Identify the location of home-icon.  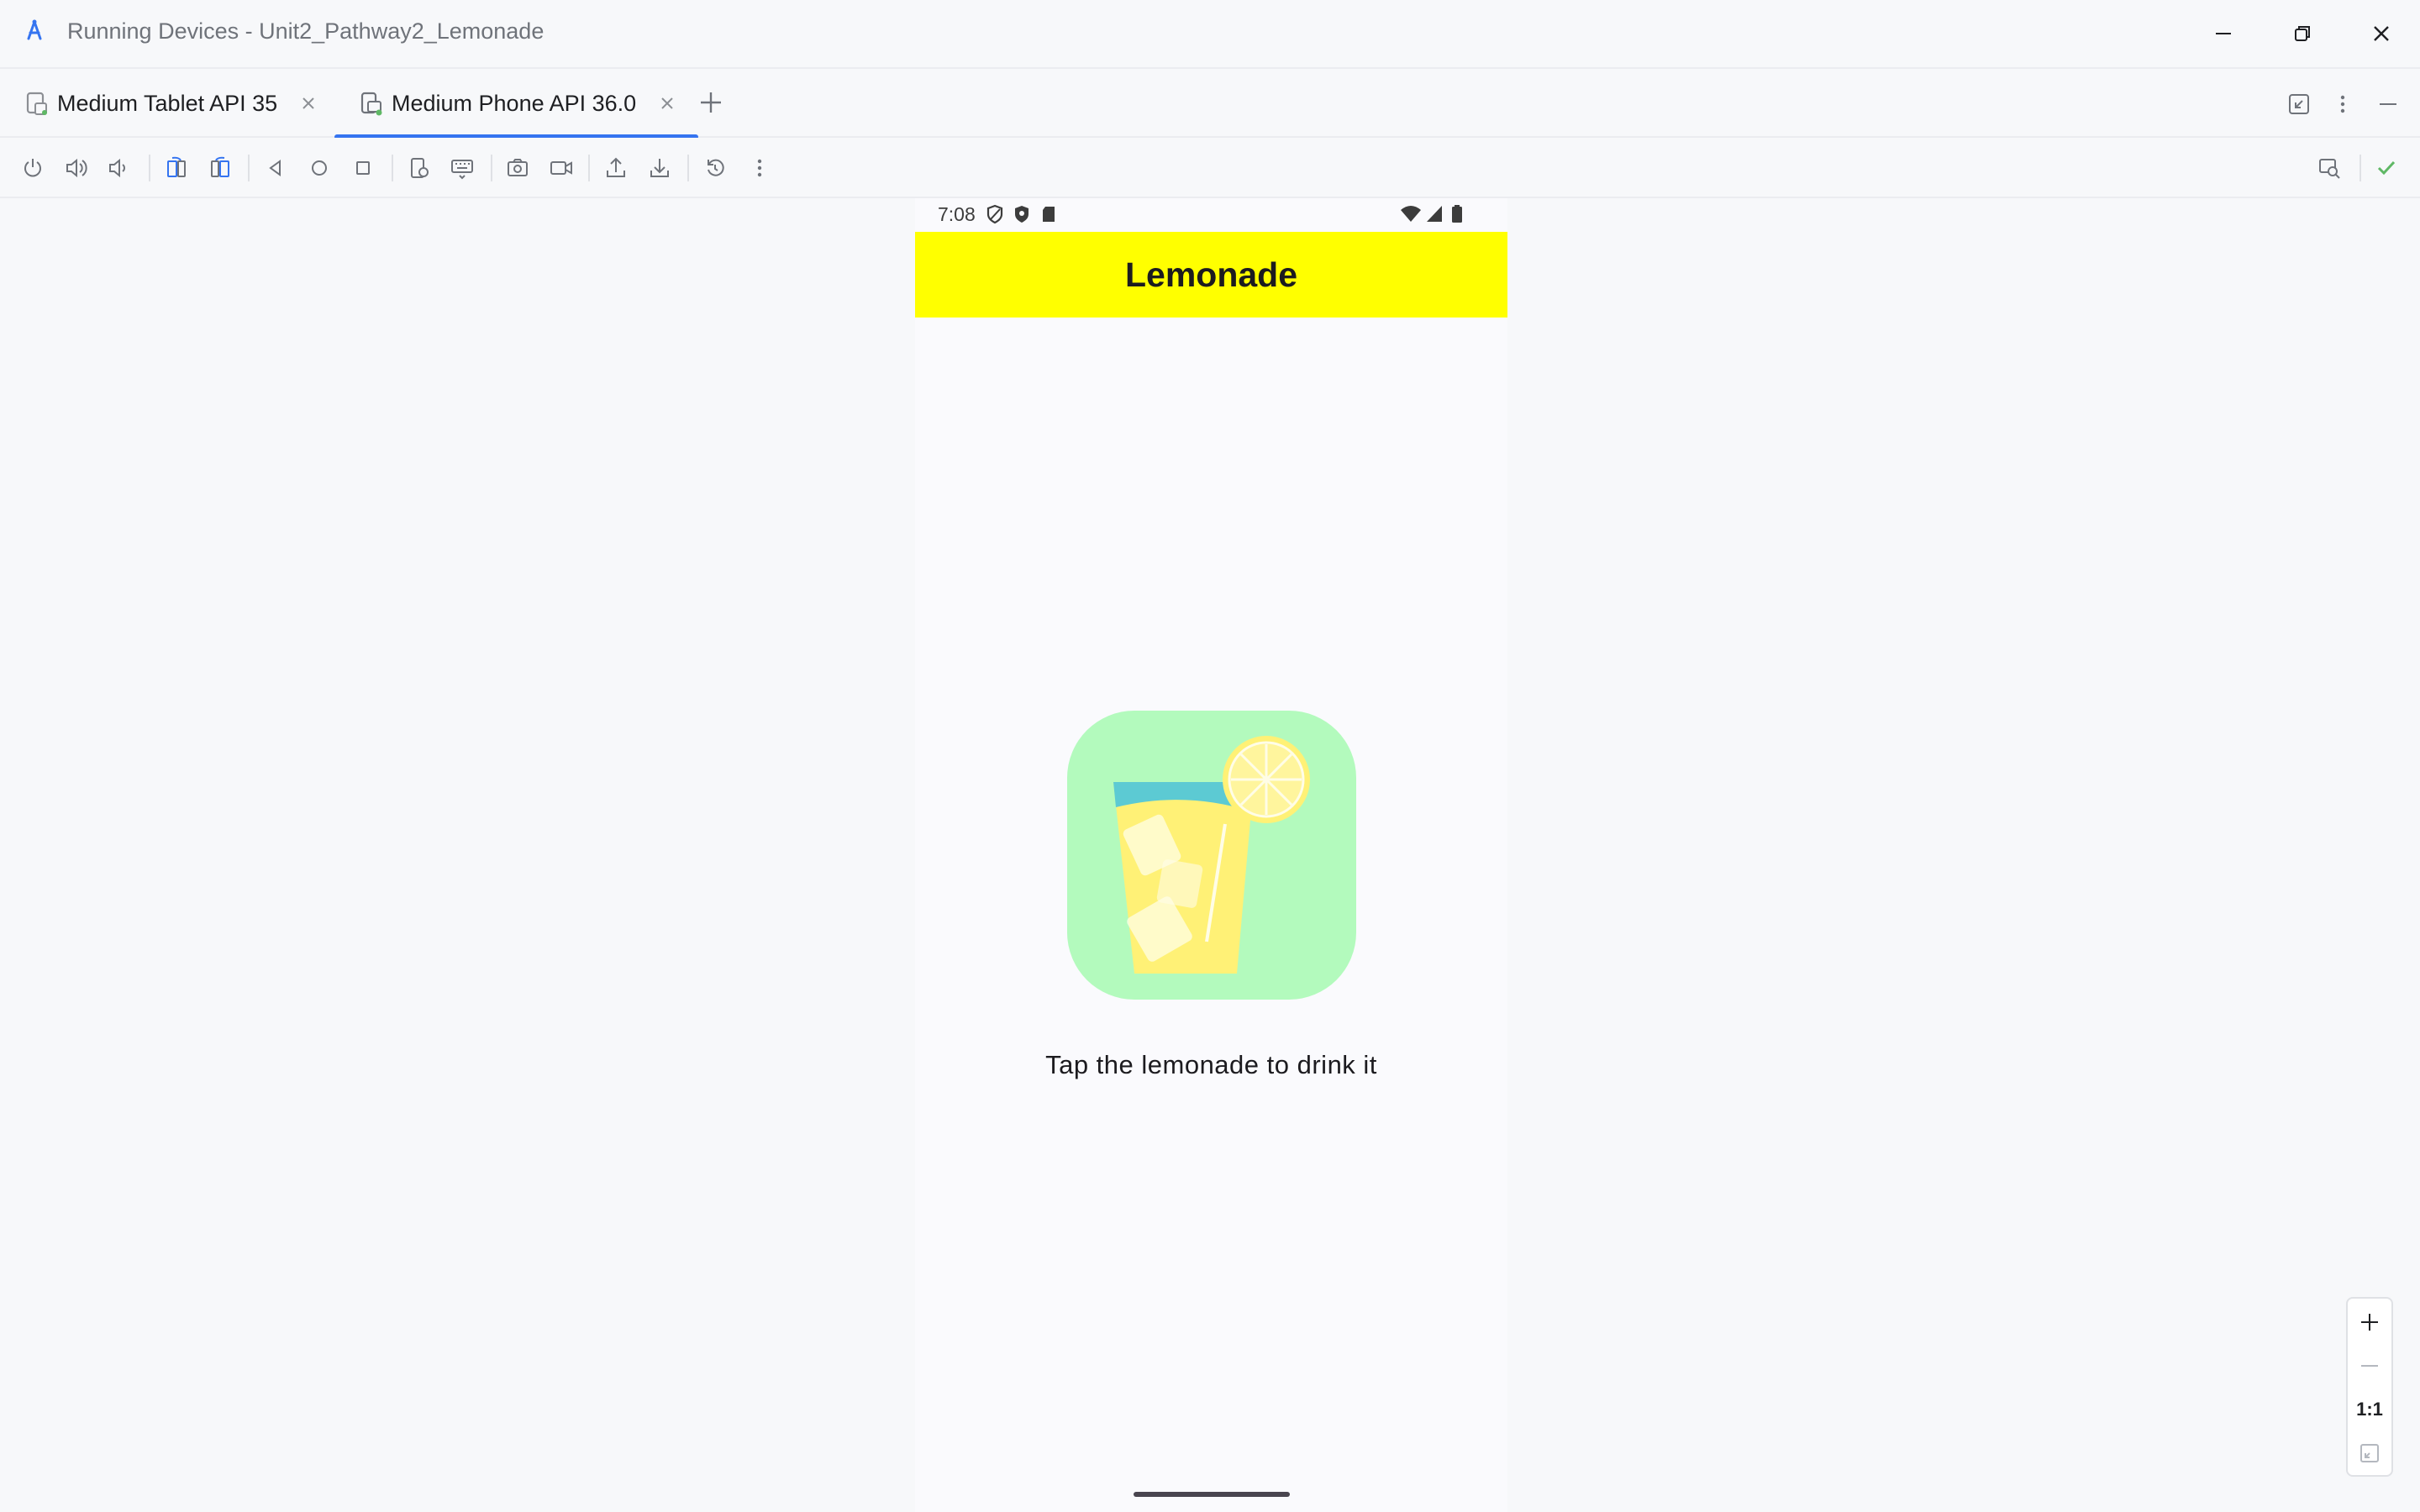
(319, 168).